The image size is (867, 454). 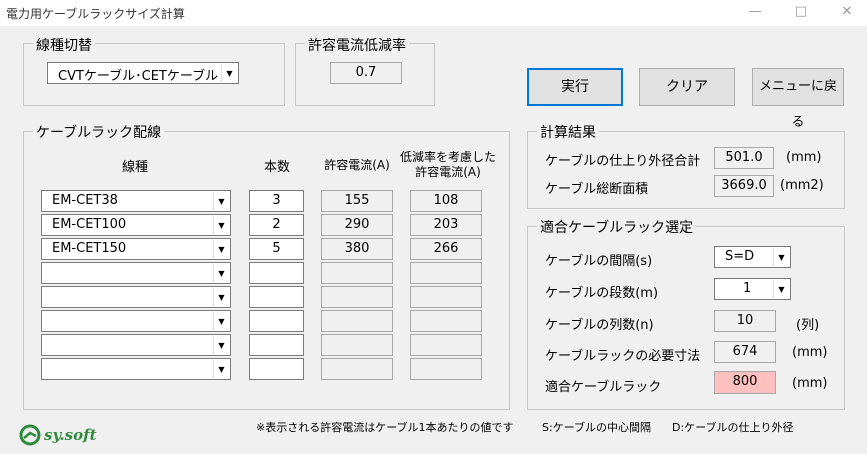 I want to click on reduced-current-value: 266, so click(x=446, y=249).